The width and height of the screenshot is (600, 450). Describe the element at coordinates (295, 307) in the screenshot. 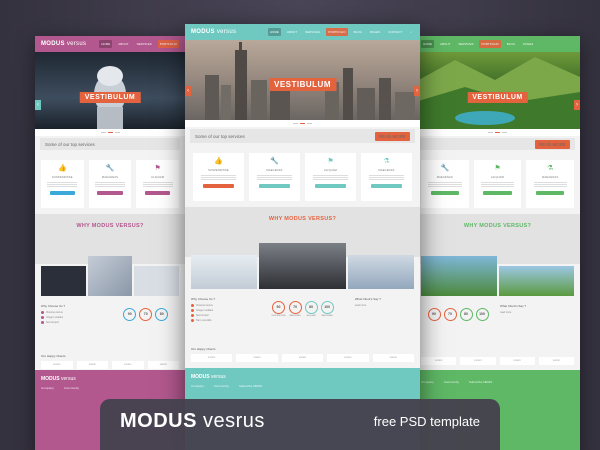

I see `stat-ring: 70` at that location.